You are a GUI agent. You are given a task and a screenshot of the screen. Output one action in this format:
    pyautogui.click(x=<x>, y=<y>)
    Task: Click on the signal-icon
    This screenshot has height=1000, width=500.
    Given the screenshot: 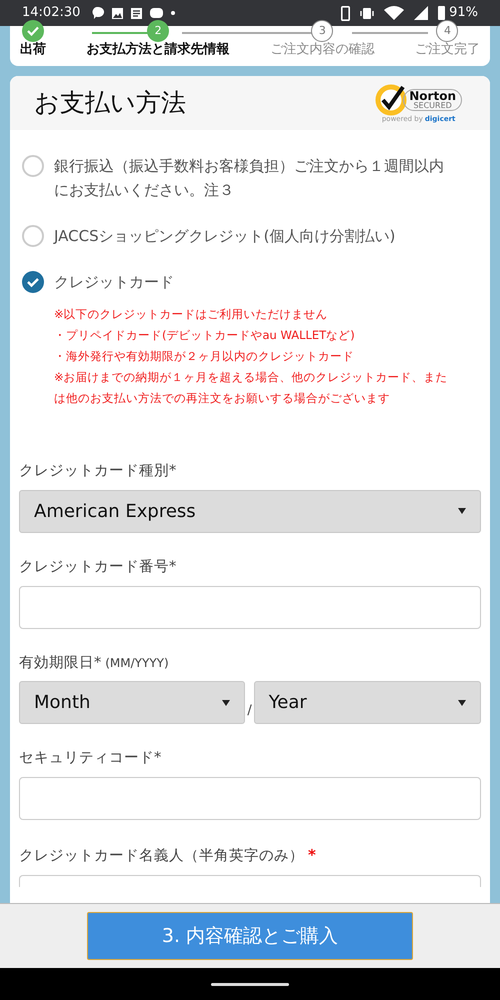 What is the action you would take?
    pyautogui.click(x=421, y=13)
    